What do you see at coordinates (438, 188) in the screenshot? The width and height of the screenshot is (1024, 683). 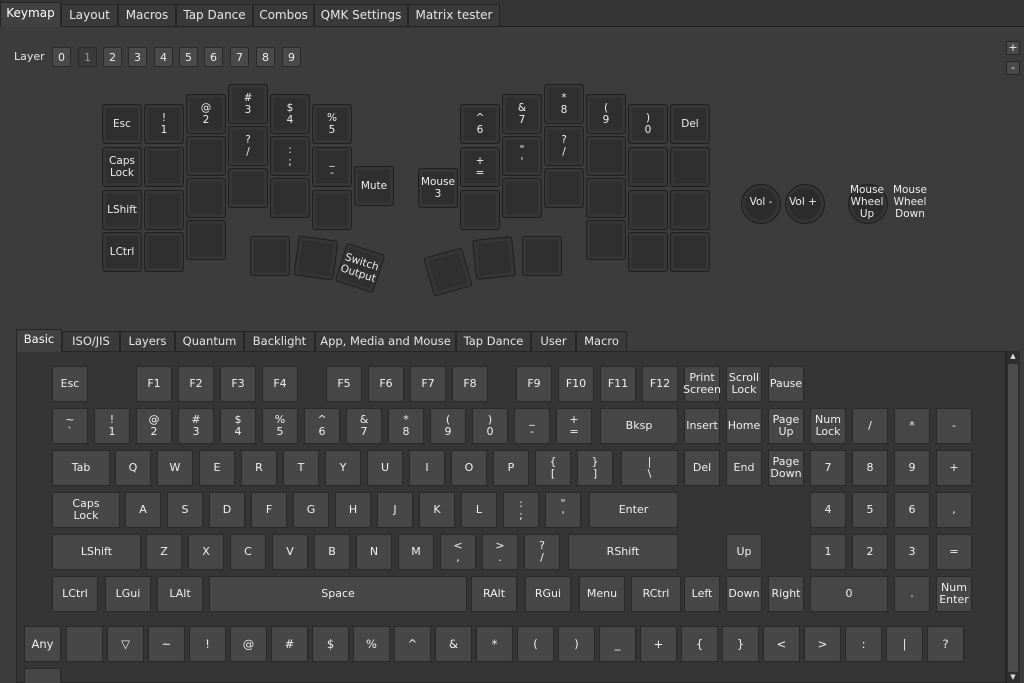 I see `keymap-key: Mouse 3` at bounding box center [438, 188].